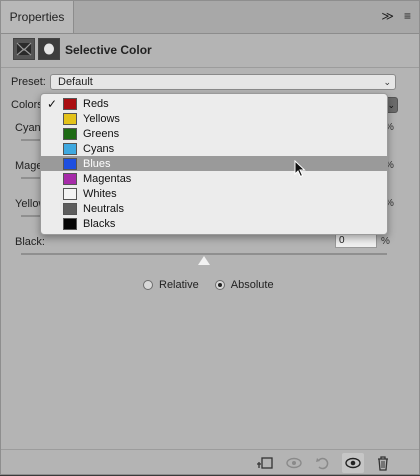 The image size is (420, 476). Describe the element at coordinates (31, 216) in the screenshot. I see `yellow-slider-track` at that location.